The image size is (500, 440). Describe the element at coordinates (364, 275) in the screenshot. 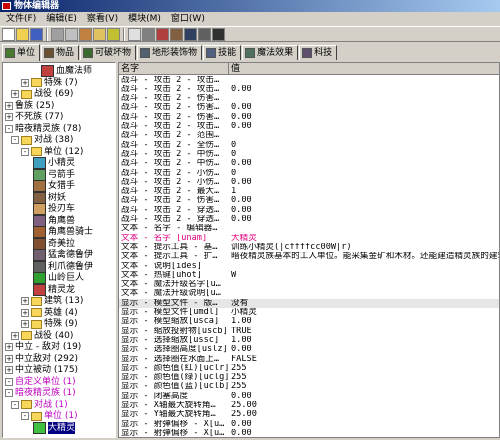

I see `property-value: W` at that location.